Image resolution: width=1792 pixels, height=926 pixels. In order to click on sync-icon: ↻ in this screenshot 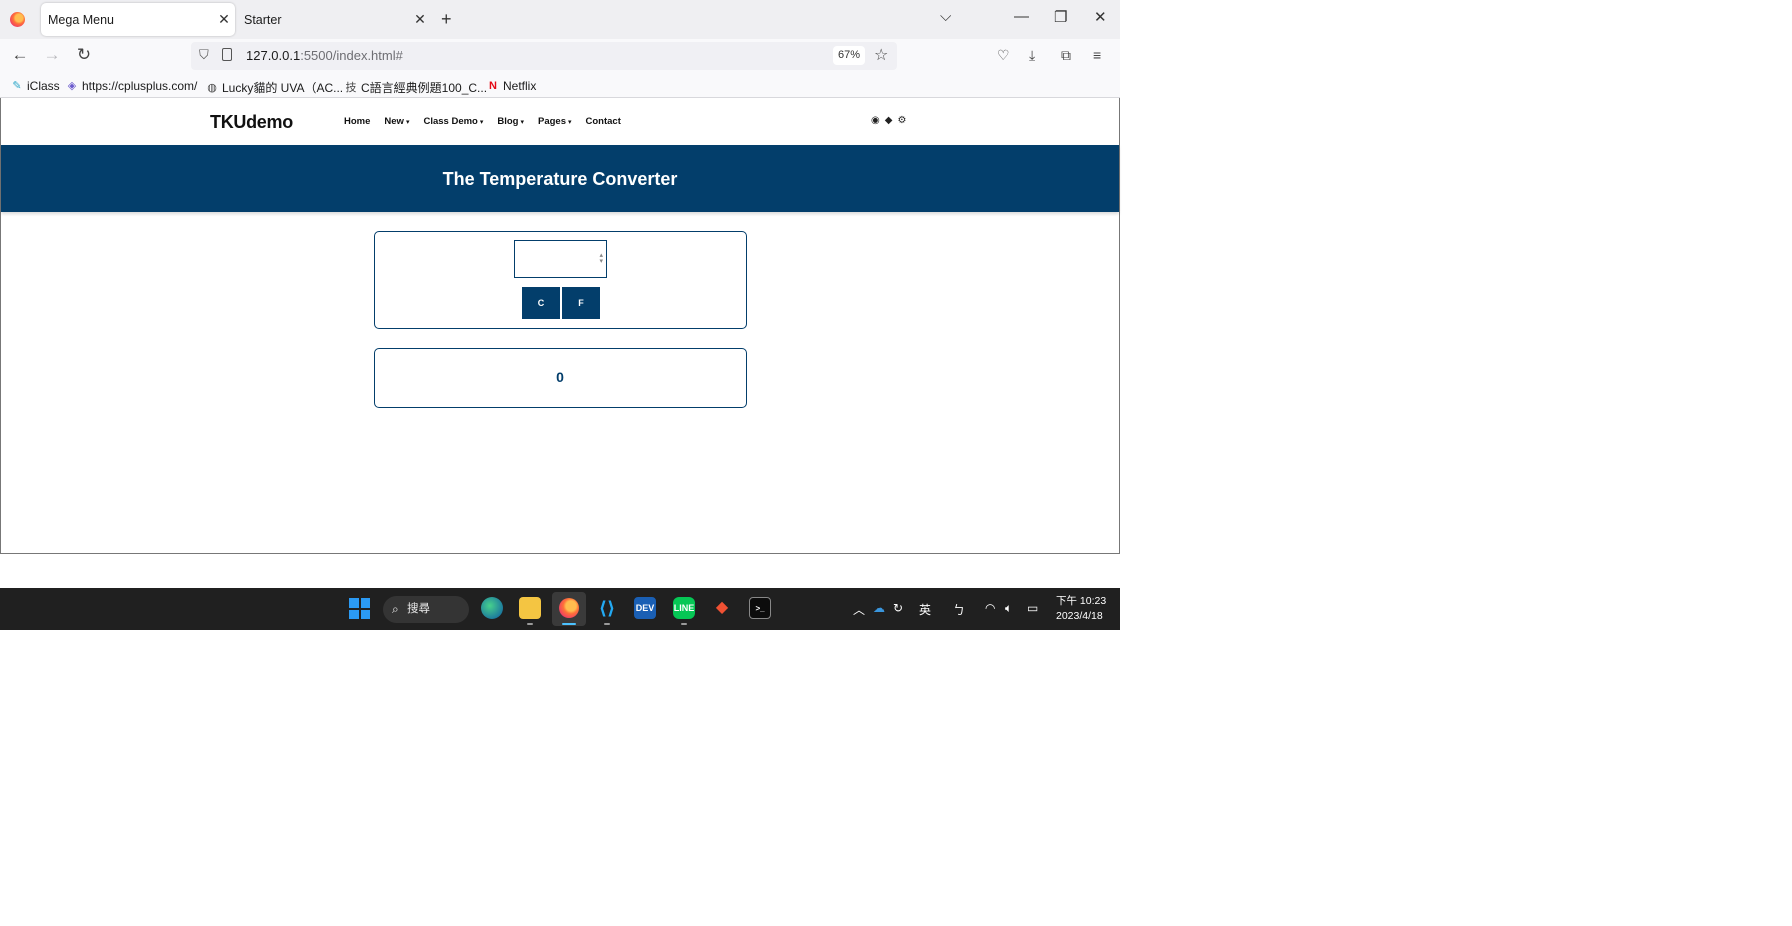, I will do `click(898, 608)`.